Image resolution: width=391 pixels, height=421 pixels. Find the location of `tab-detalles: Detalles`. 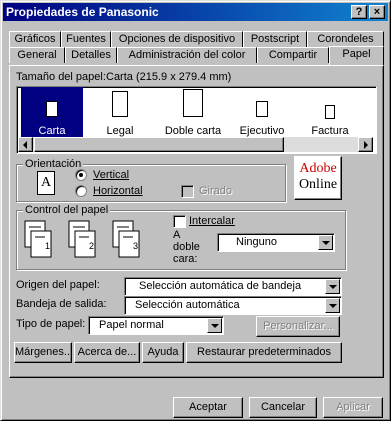

tab-detalles: Detalles is located at coordinates (91, 55).